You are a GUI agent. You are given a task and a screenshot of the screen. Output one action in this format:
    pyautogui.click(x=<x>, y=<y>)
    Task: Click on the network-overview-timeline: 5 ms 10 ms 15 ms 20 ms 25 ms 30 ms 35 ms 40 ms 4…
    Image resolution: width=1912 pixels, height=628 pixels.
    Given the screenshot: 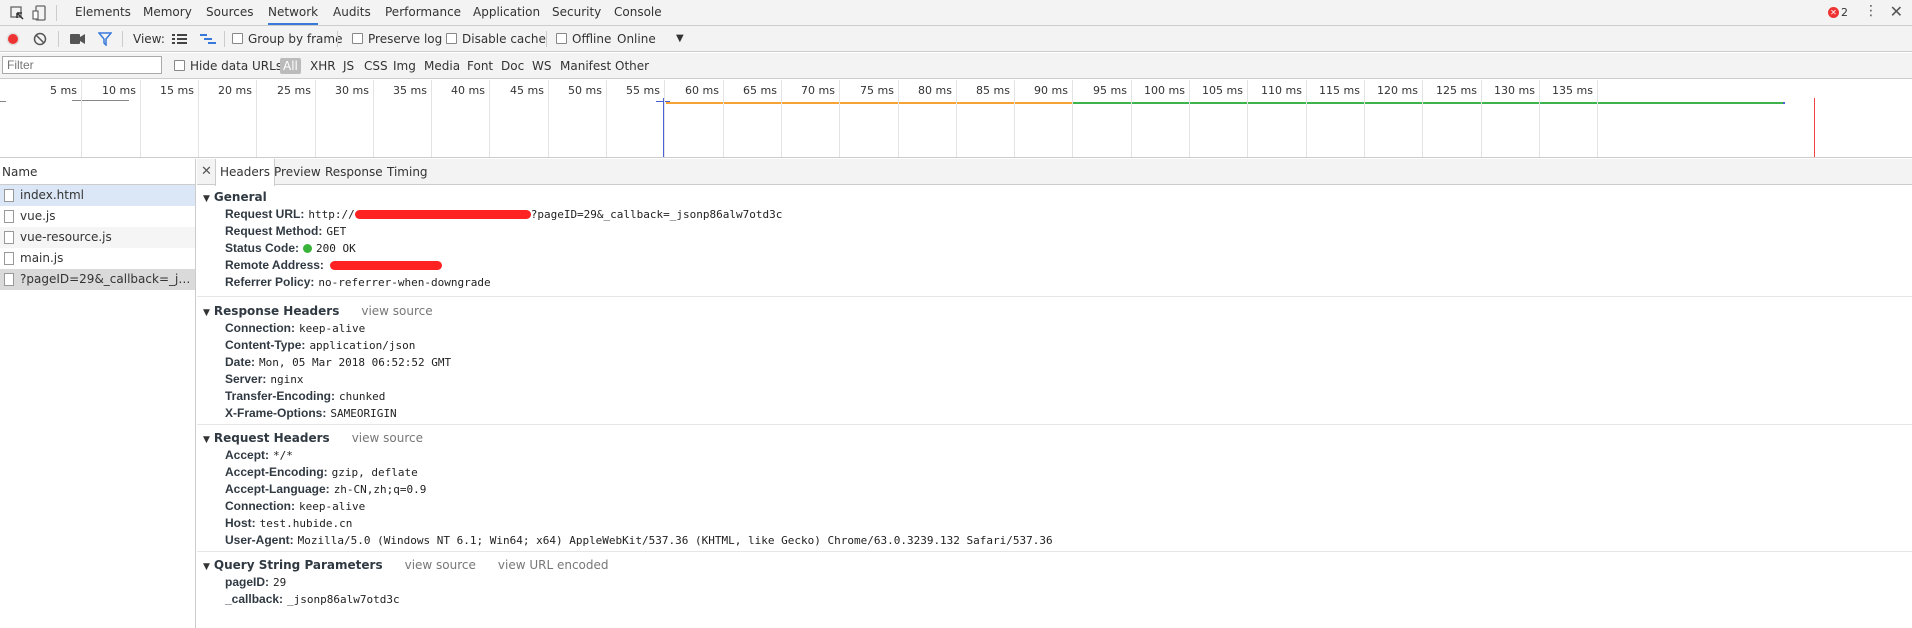 What is the action you would take?
    pyautogui.click(x=956, y=119)
    